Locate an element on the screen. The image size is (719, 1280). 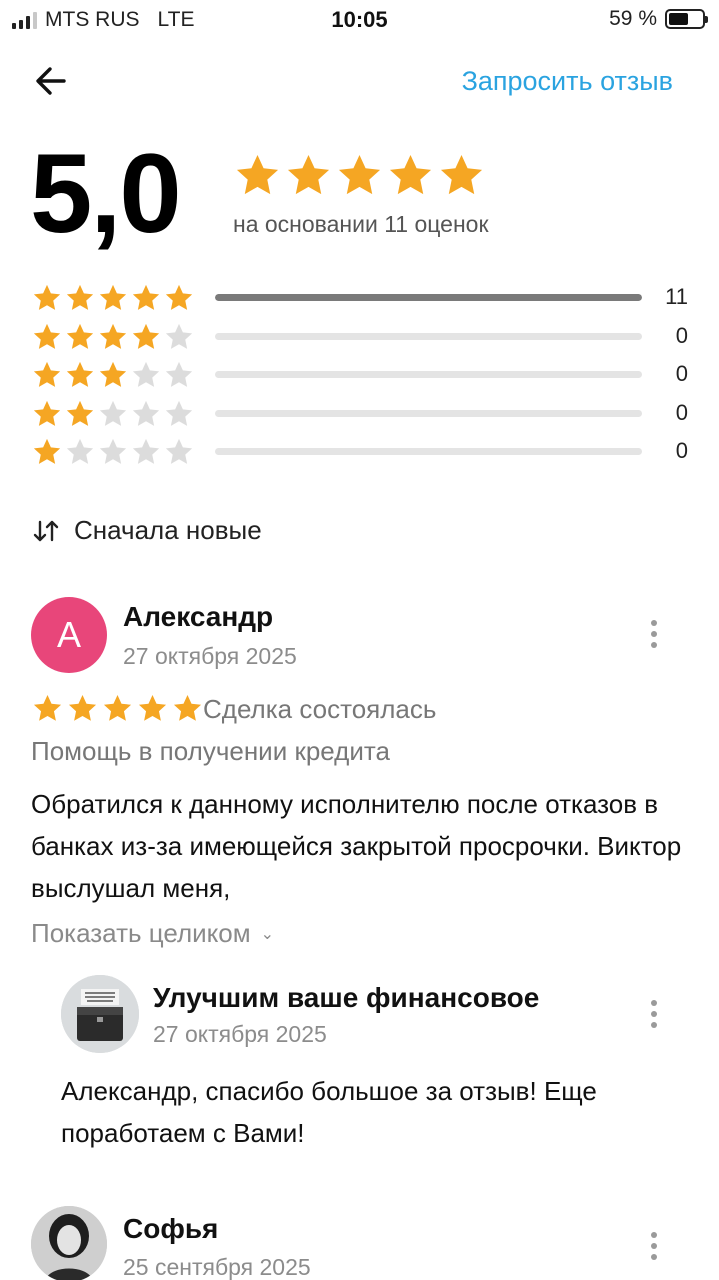
battery-percent: 59 % is located at coordinates (633, 18).